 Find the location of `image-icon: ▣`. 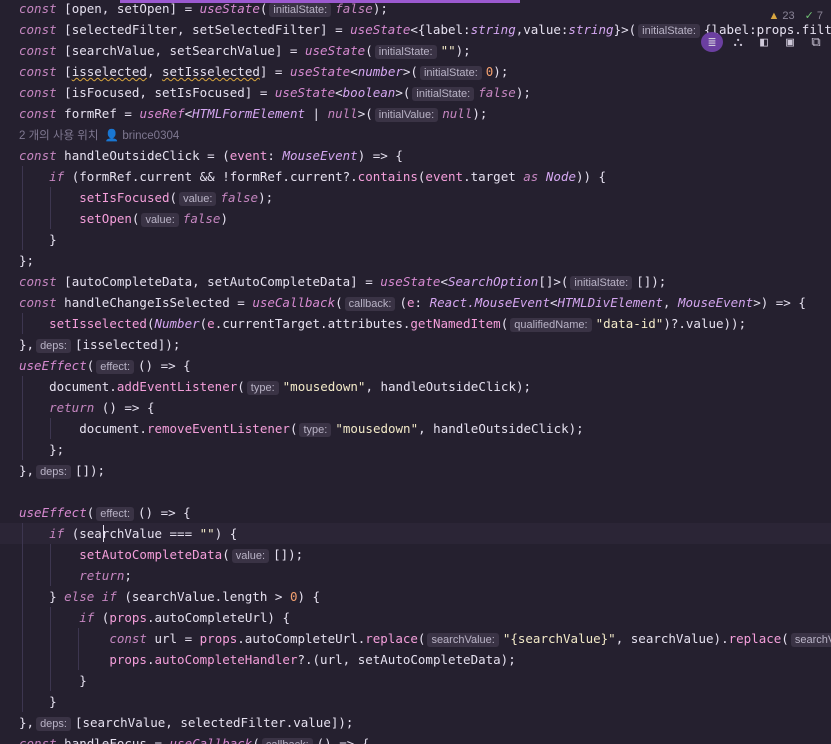

image-icon: ▣ is located at coordinates (790, 42).